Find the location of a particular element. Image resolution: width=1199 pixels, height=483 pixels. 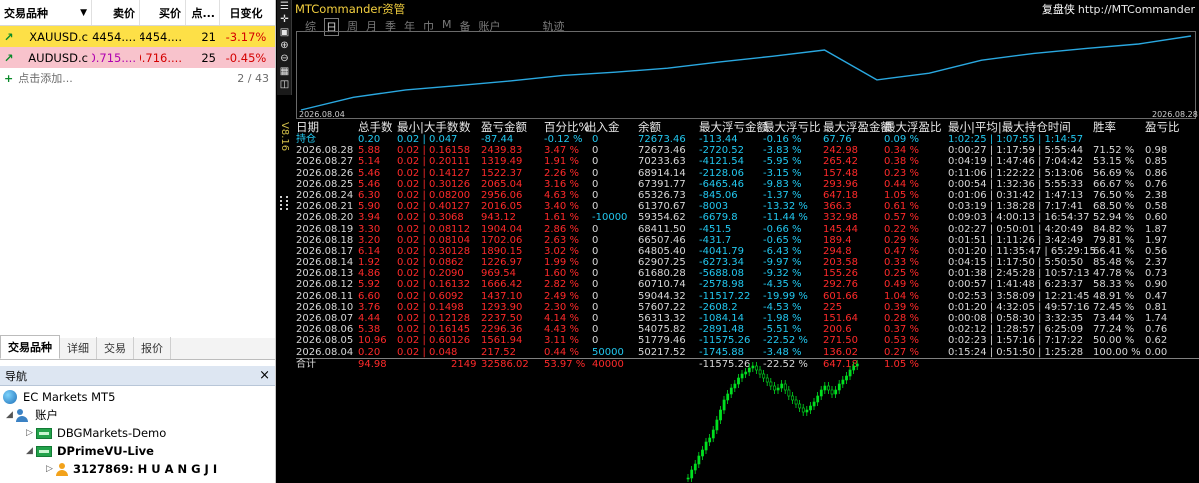

snapshot-icon: ◫ is located at coordinates (284, 85).